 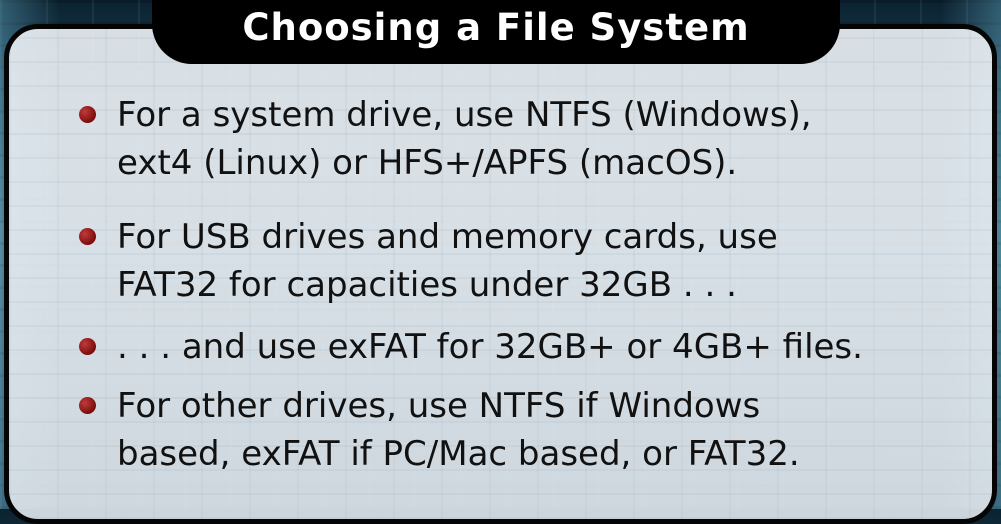 I want to click on bullet-line: FAT32 for capacities under 32GB . . ., so click(x=427, y=285).